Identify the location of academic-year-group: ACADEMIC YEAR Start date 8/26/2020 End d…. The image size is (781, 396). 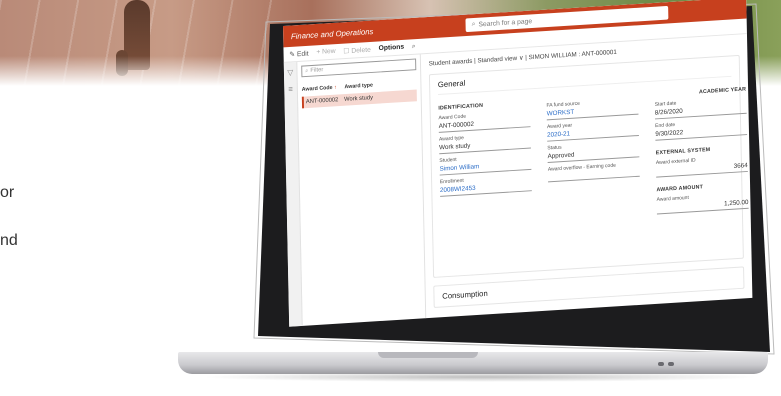
(701, 151).